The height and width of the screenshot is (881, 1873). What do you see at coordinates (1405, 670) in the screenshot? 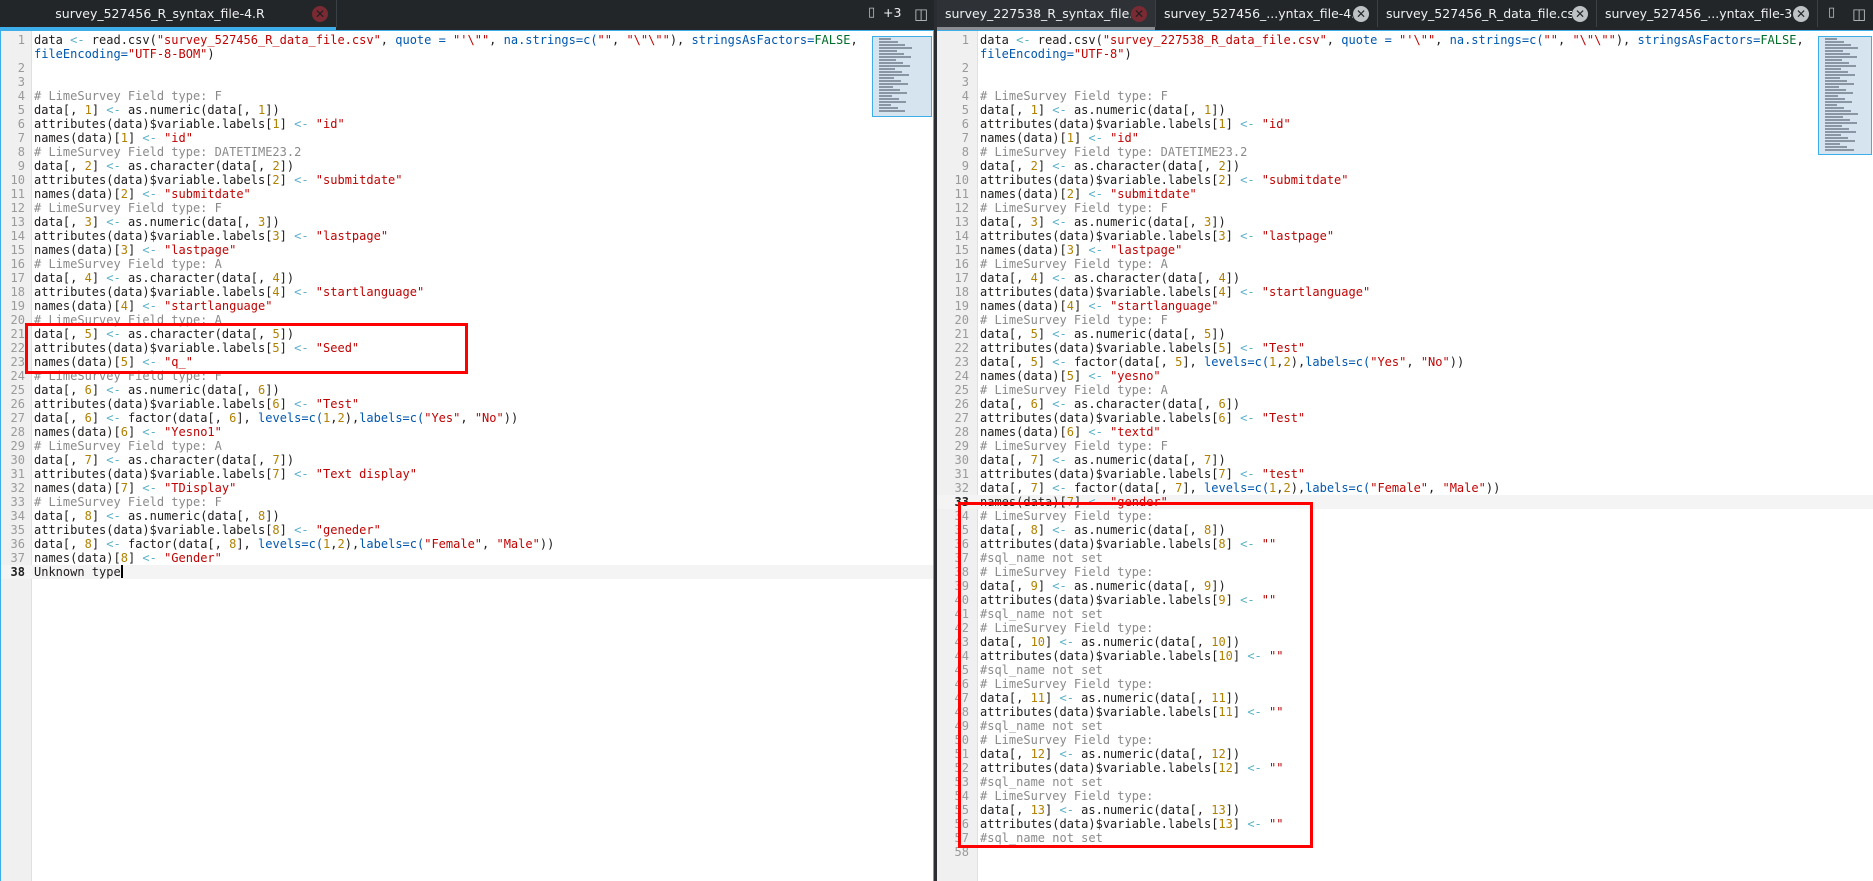
I see `code-line: 45 #sql_name not set` at bounding box center [1405, 670].